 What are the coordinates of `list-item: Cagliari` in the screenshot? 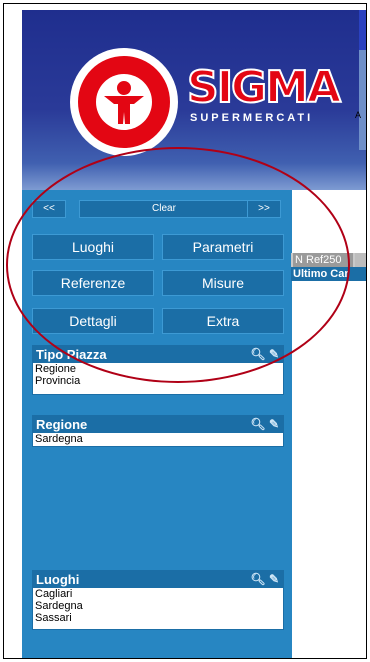 It's located at (158, 594).